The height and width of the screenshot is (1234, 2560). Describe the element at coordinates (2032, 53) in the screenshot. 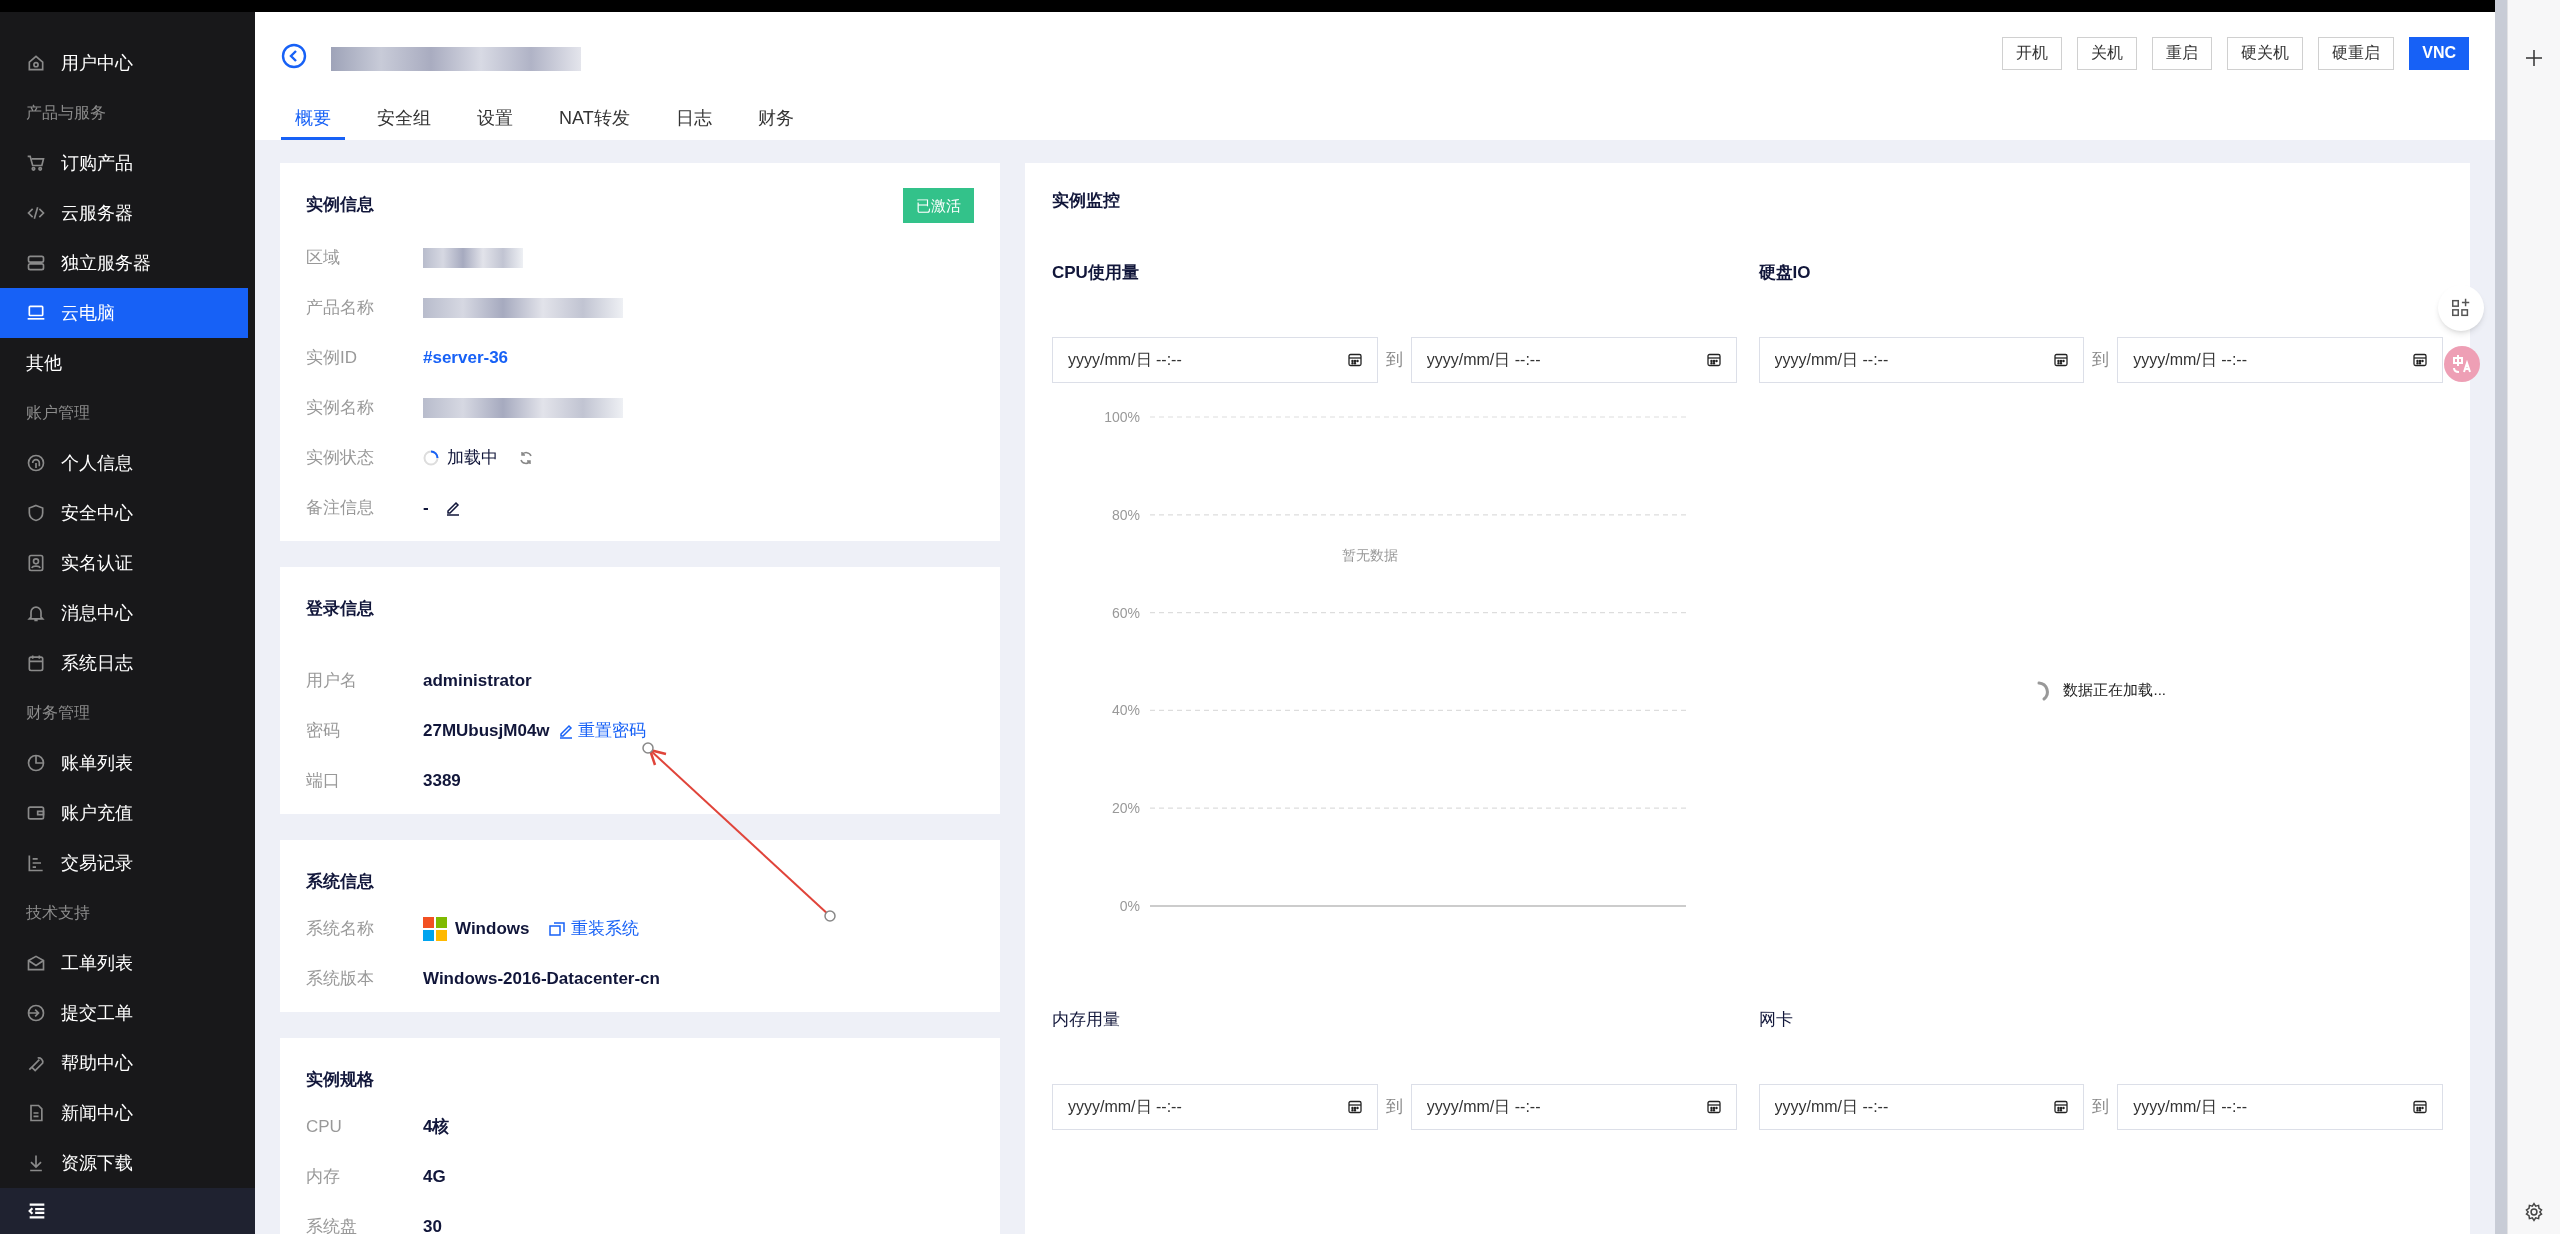

I see `action-button: 开机` at that location.